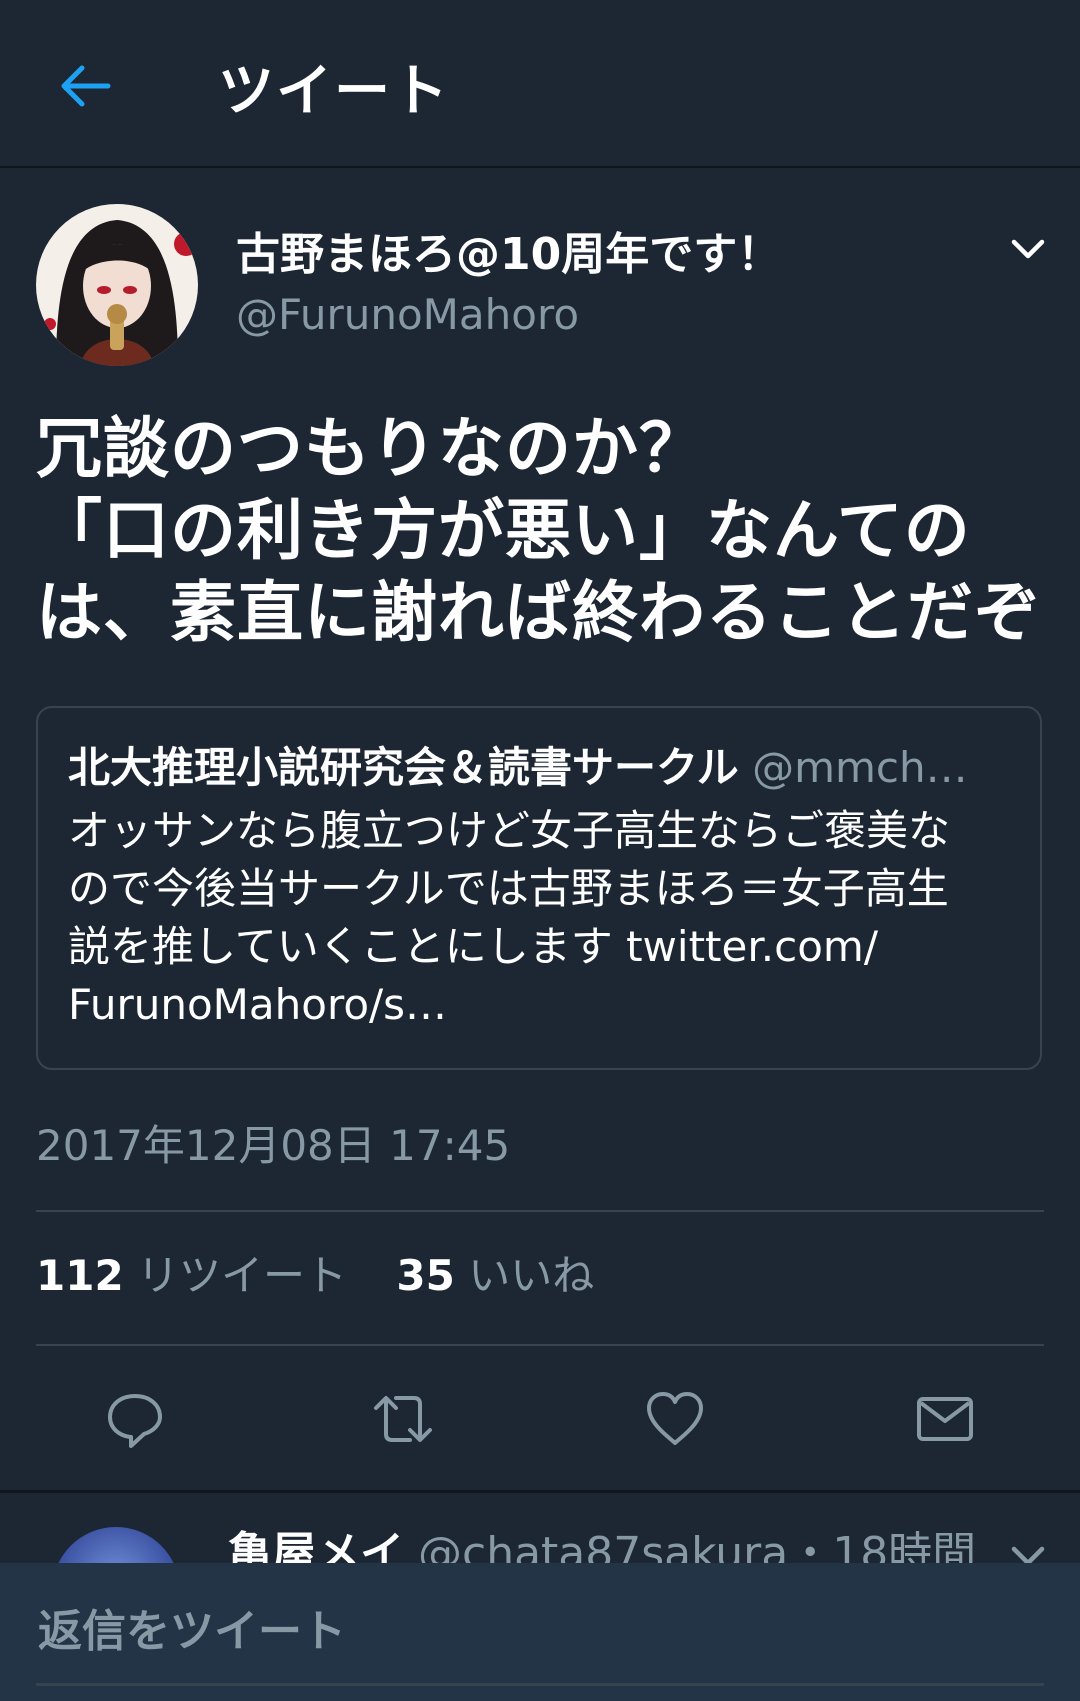 The height and width of the screenshot is (1701, 1080). Describe the element at coordinates (334, 91) in the screenshot. I see `page-title: ツイート` at that location.